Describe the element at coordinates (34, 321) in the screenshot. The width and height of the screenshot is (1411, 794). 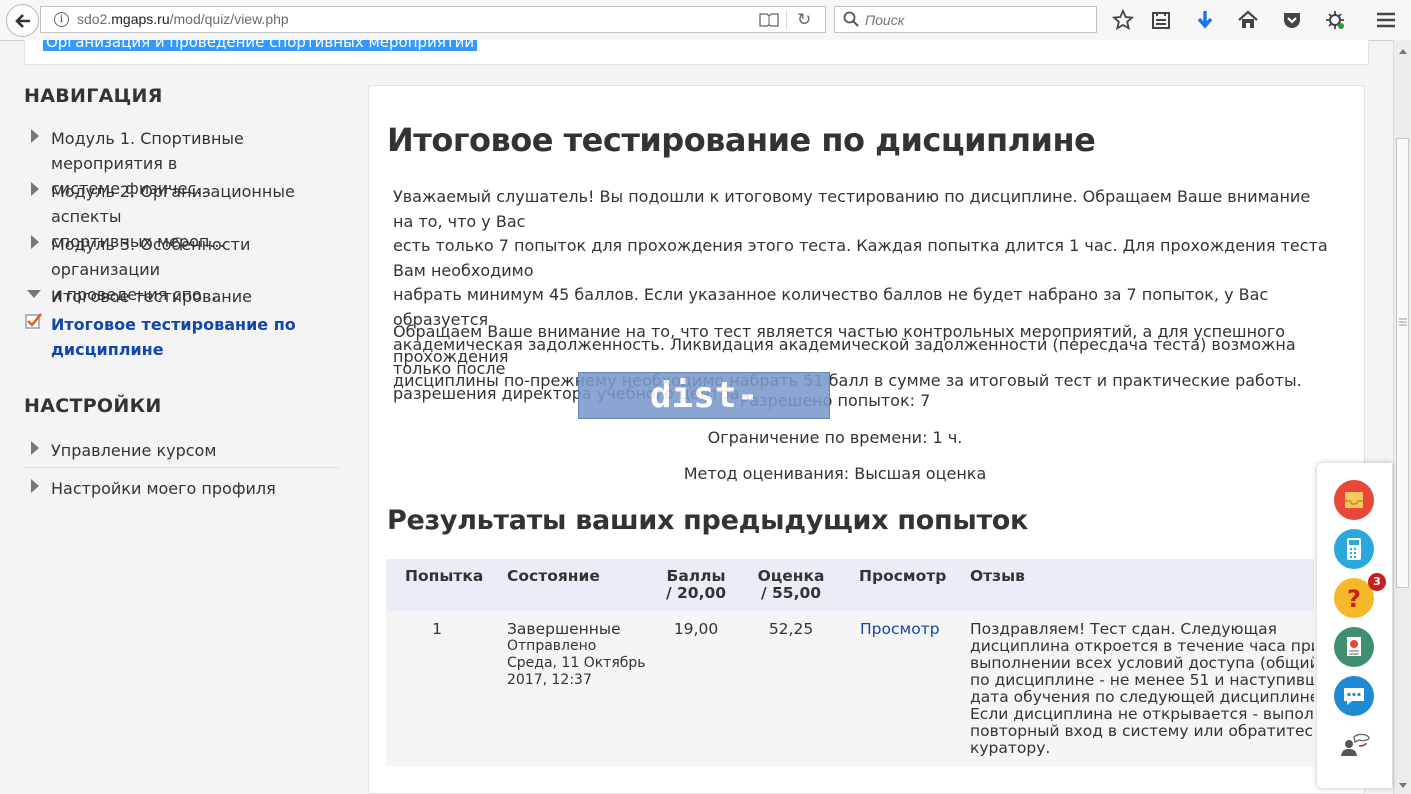
I see `quiz-checkmark-icon` at that location.